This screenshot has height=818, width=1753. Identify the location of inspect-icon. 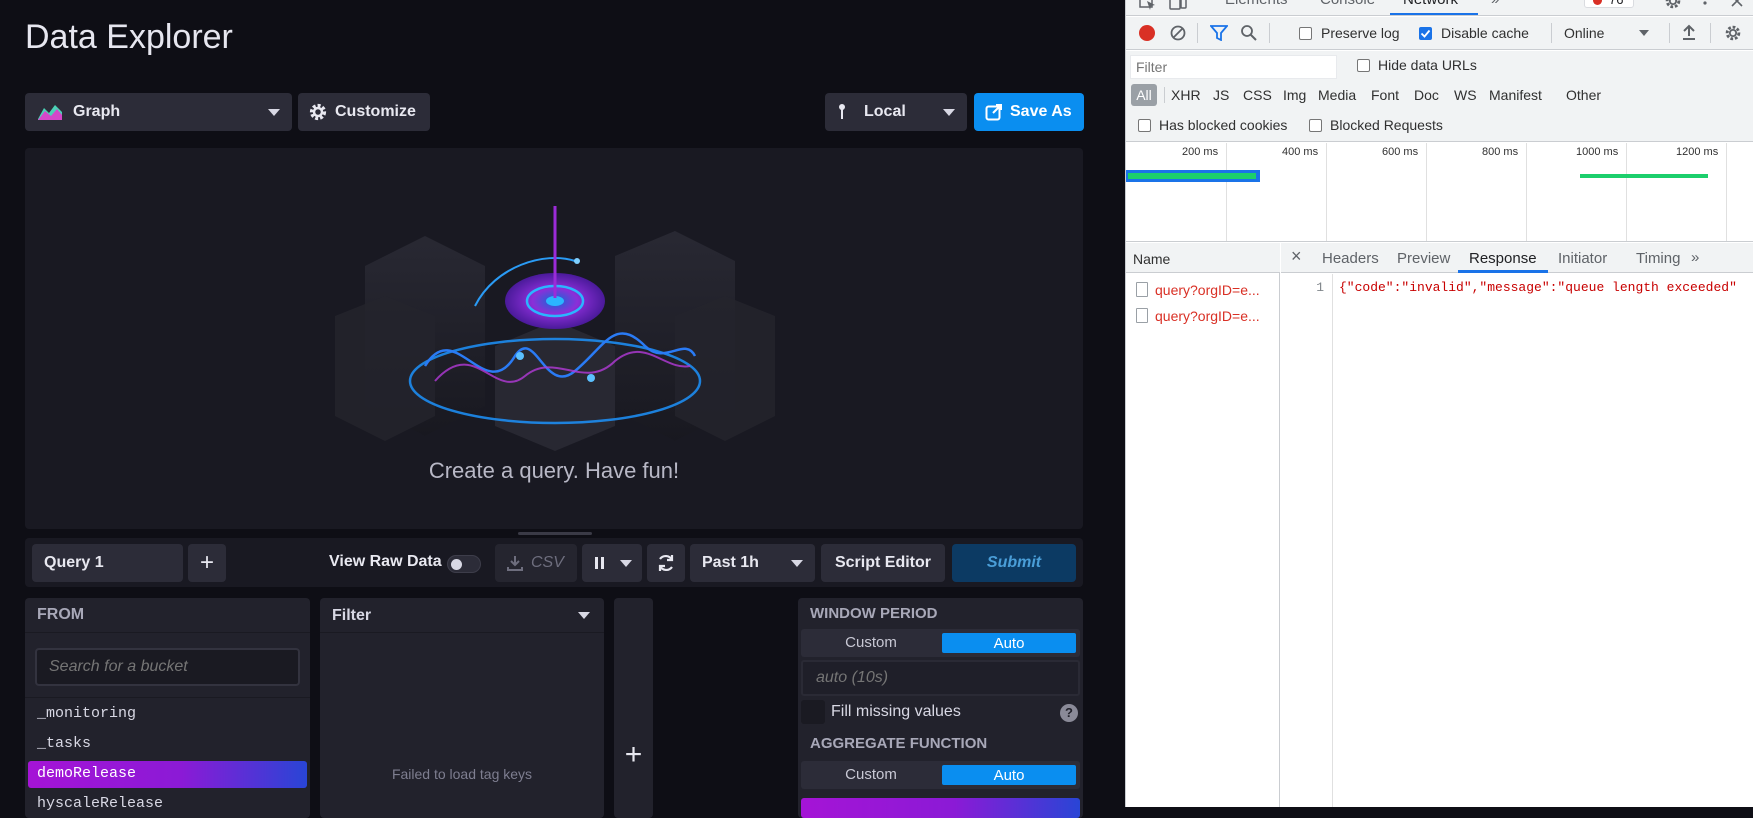
(1148, 5).